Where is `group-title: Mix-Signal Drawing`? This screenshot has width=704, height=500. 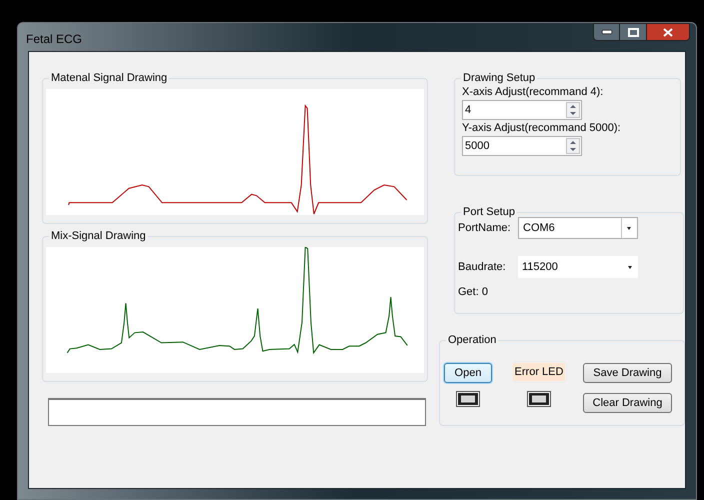
group-title: Mix-Signal Drawing is located at coordinates (98, 236).